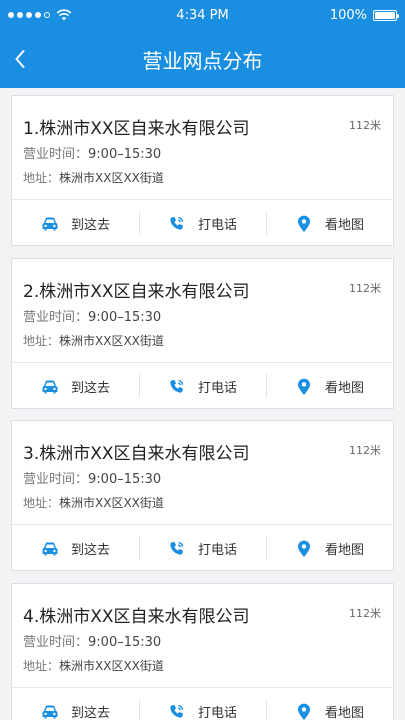  I want to click on battery-level, so click(385, 15).